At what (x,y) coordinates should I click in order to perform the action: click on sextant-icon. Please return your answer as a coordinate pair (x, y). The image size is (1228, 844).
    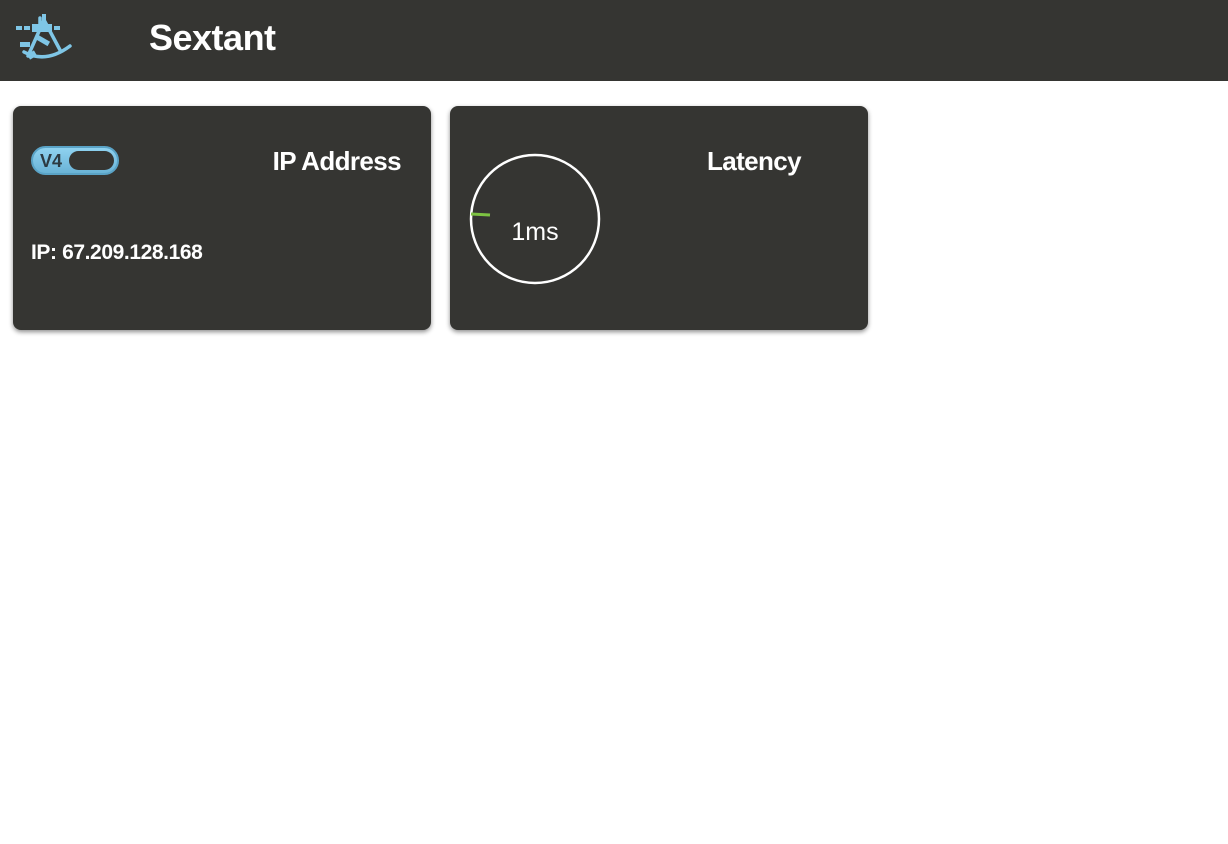
    Looking at the image, I should click on (44, 37).